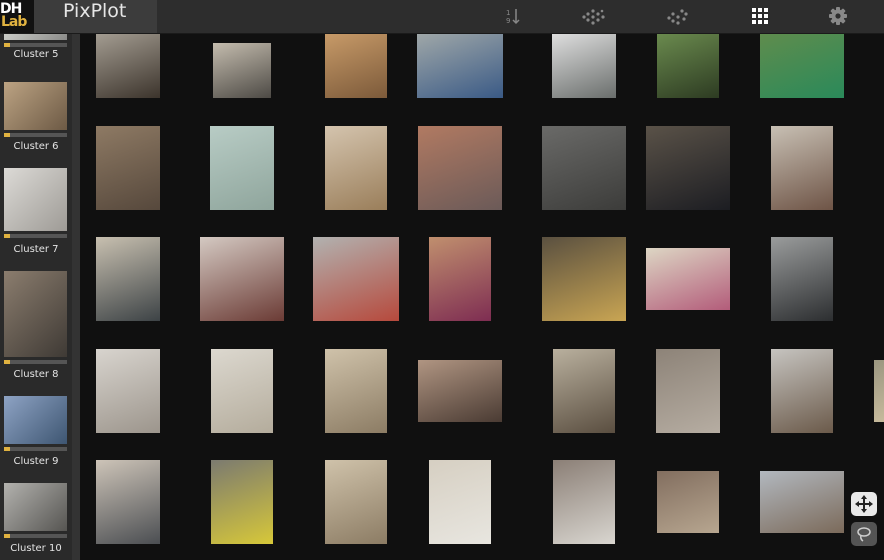  Describe the element at coordinates (36, 146) in the screenshot. I see `cluster-label: Cluster 6` at that location.